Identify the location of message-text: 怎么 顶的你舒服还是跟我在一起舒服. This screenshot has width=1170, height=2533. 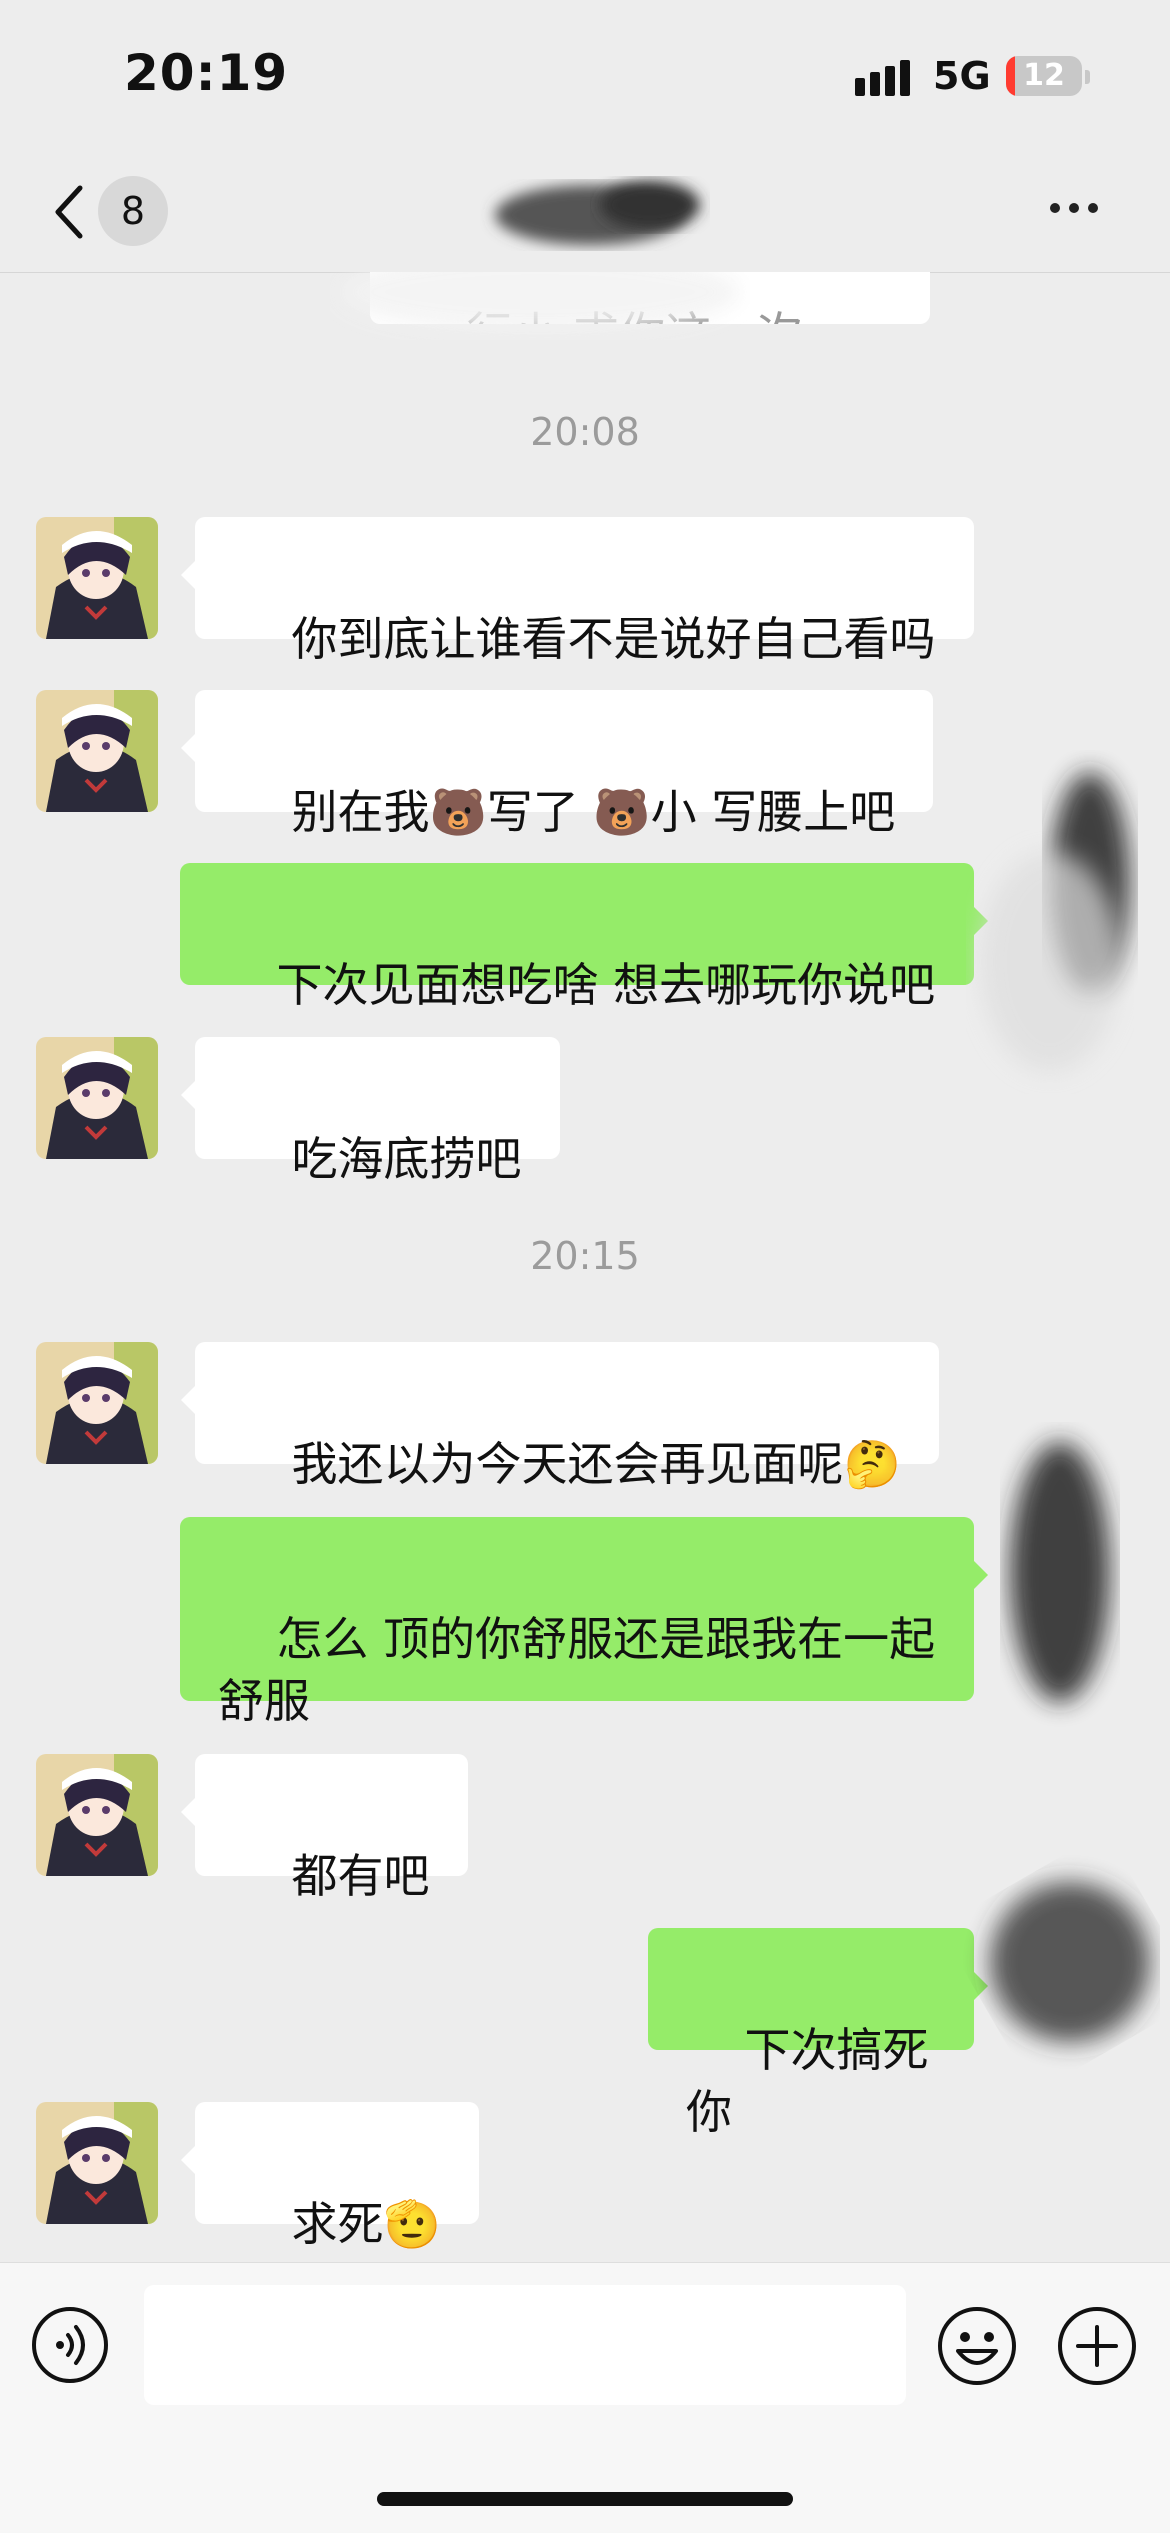
(577, 1670).